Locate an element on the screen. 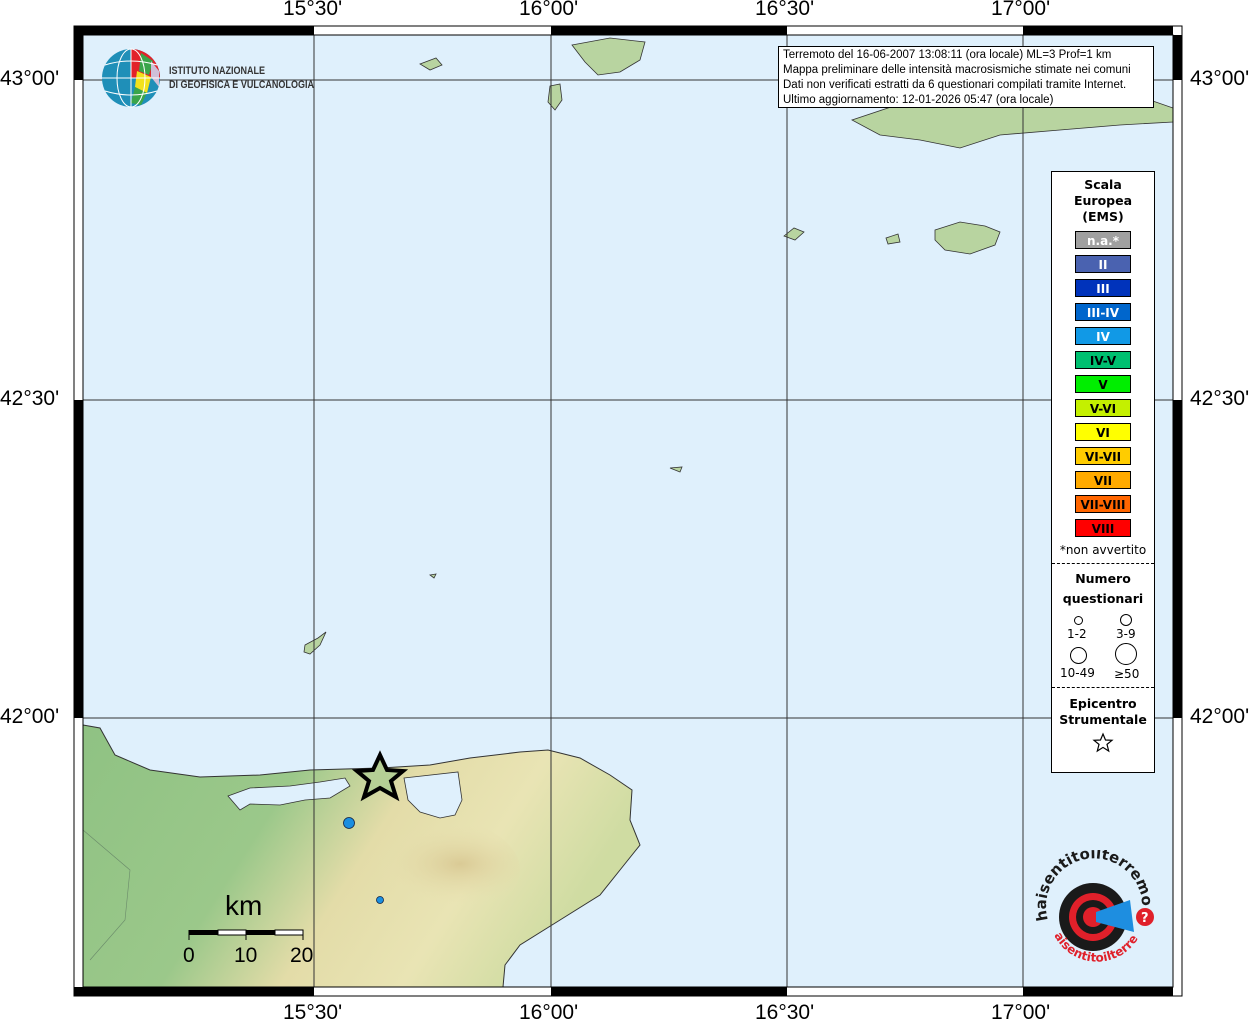 The width and height of the screenshot is (1255, 1024). top-tick: 16°30' is located at coordinates (785, 10).